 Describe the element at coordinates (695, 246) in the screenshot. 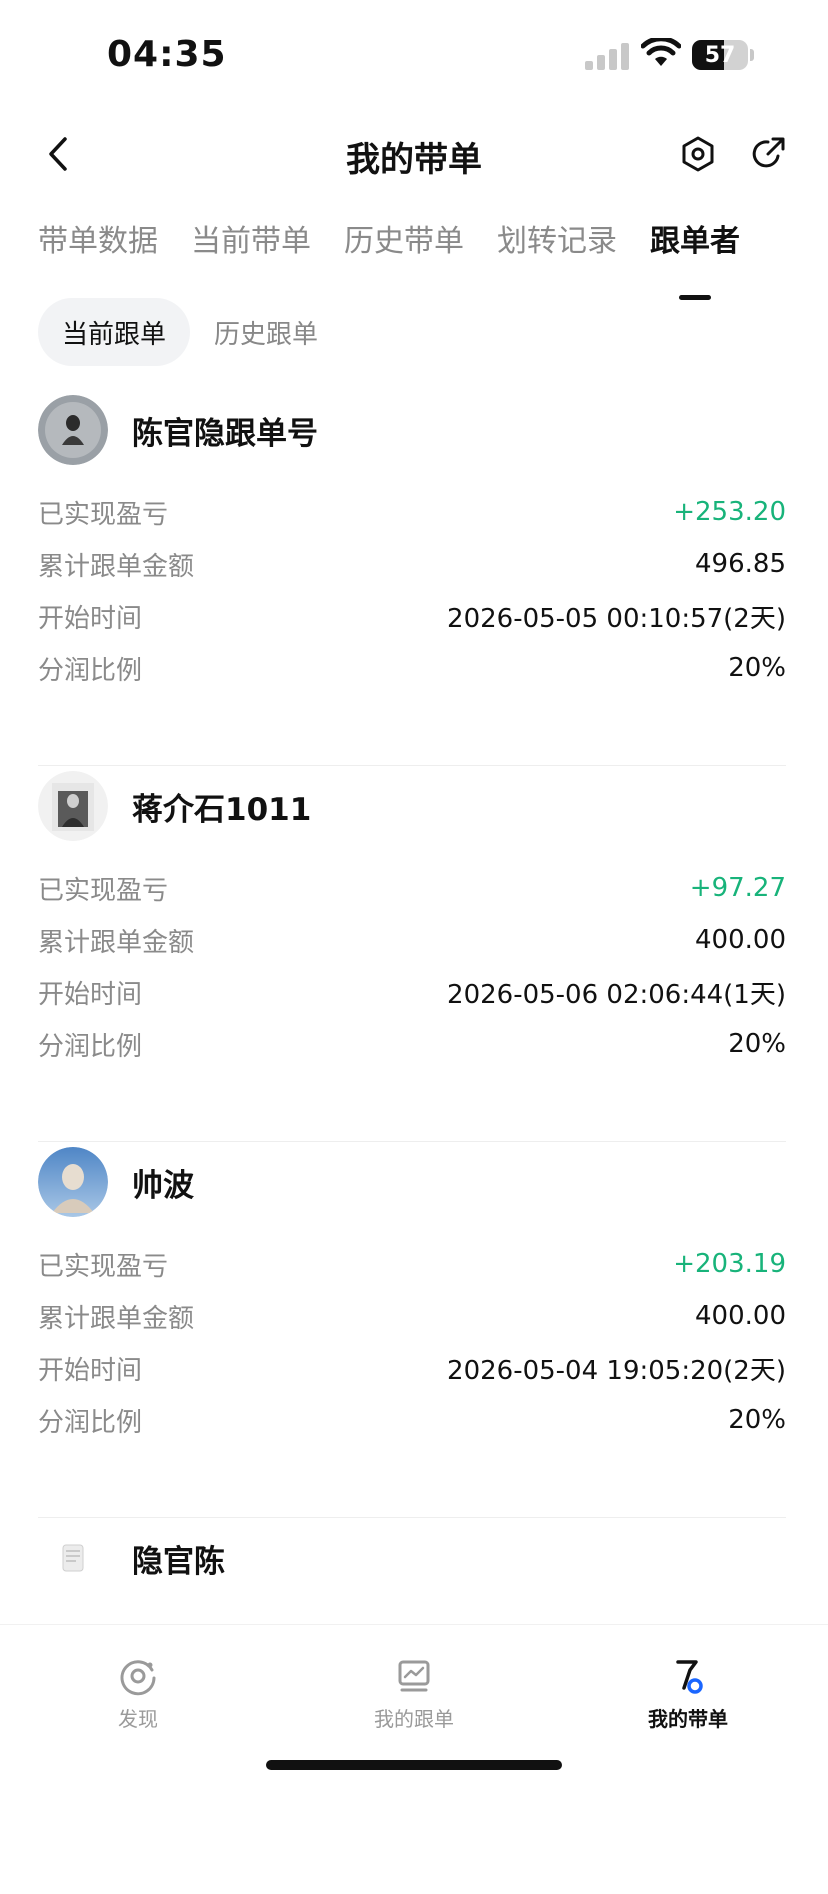

I see `tab-followers: 跟单者` at that location.